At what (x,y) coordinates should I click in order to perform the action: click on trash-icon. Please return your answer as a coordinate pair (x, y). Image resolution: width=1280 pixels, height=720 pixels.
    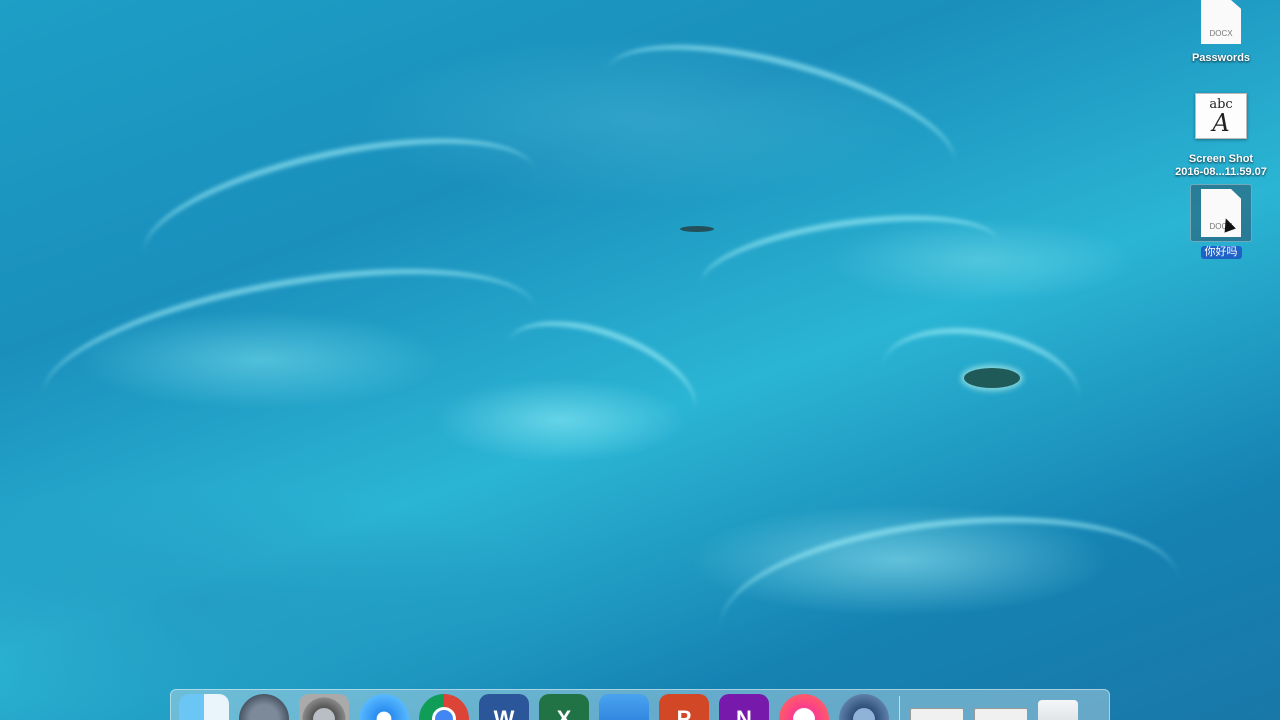
    Looking at the image, I should click on (1058, 710).